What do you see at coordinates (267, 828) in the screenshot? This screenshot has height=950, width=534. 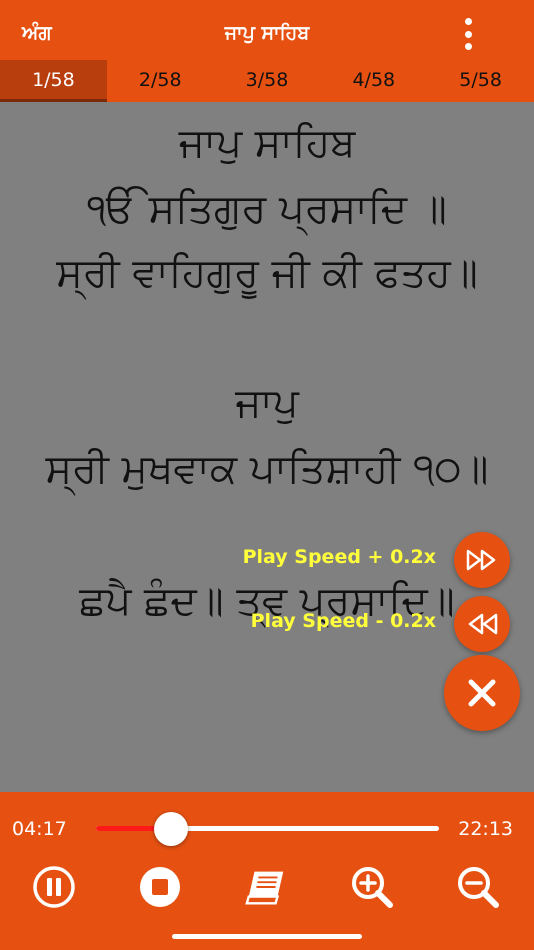 I see `seek-bar` at bounding box center [267, 828].